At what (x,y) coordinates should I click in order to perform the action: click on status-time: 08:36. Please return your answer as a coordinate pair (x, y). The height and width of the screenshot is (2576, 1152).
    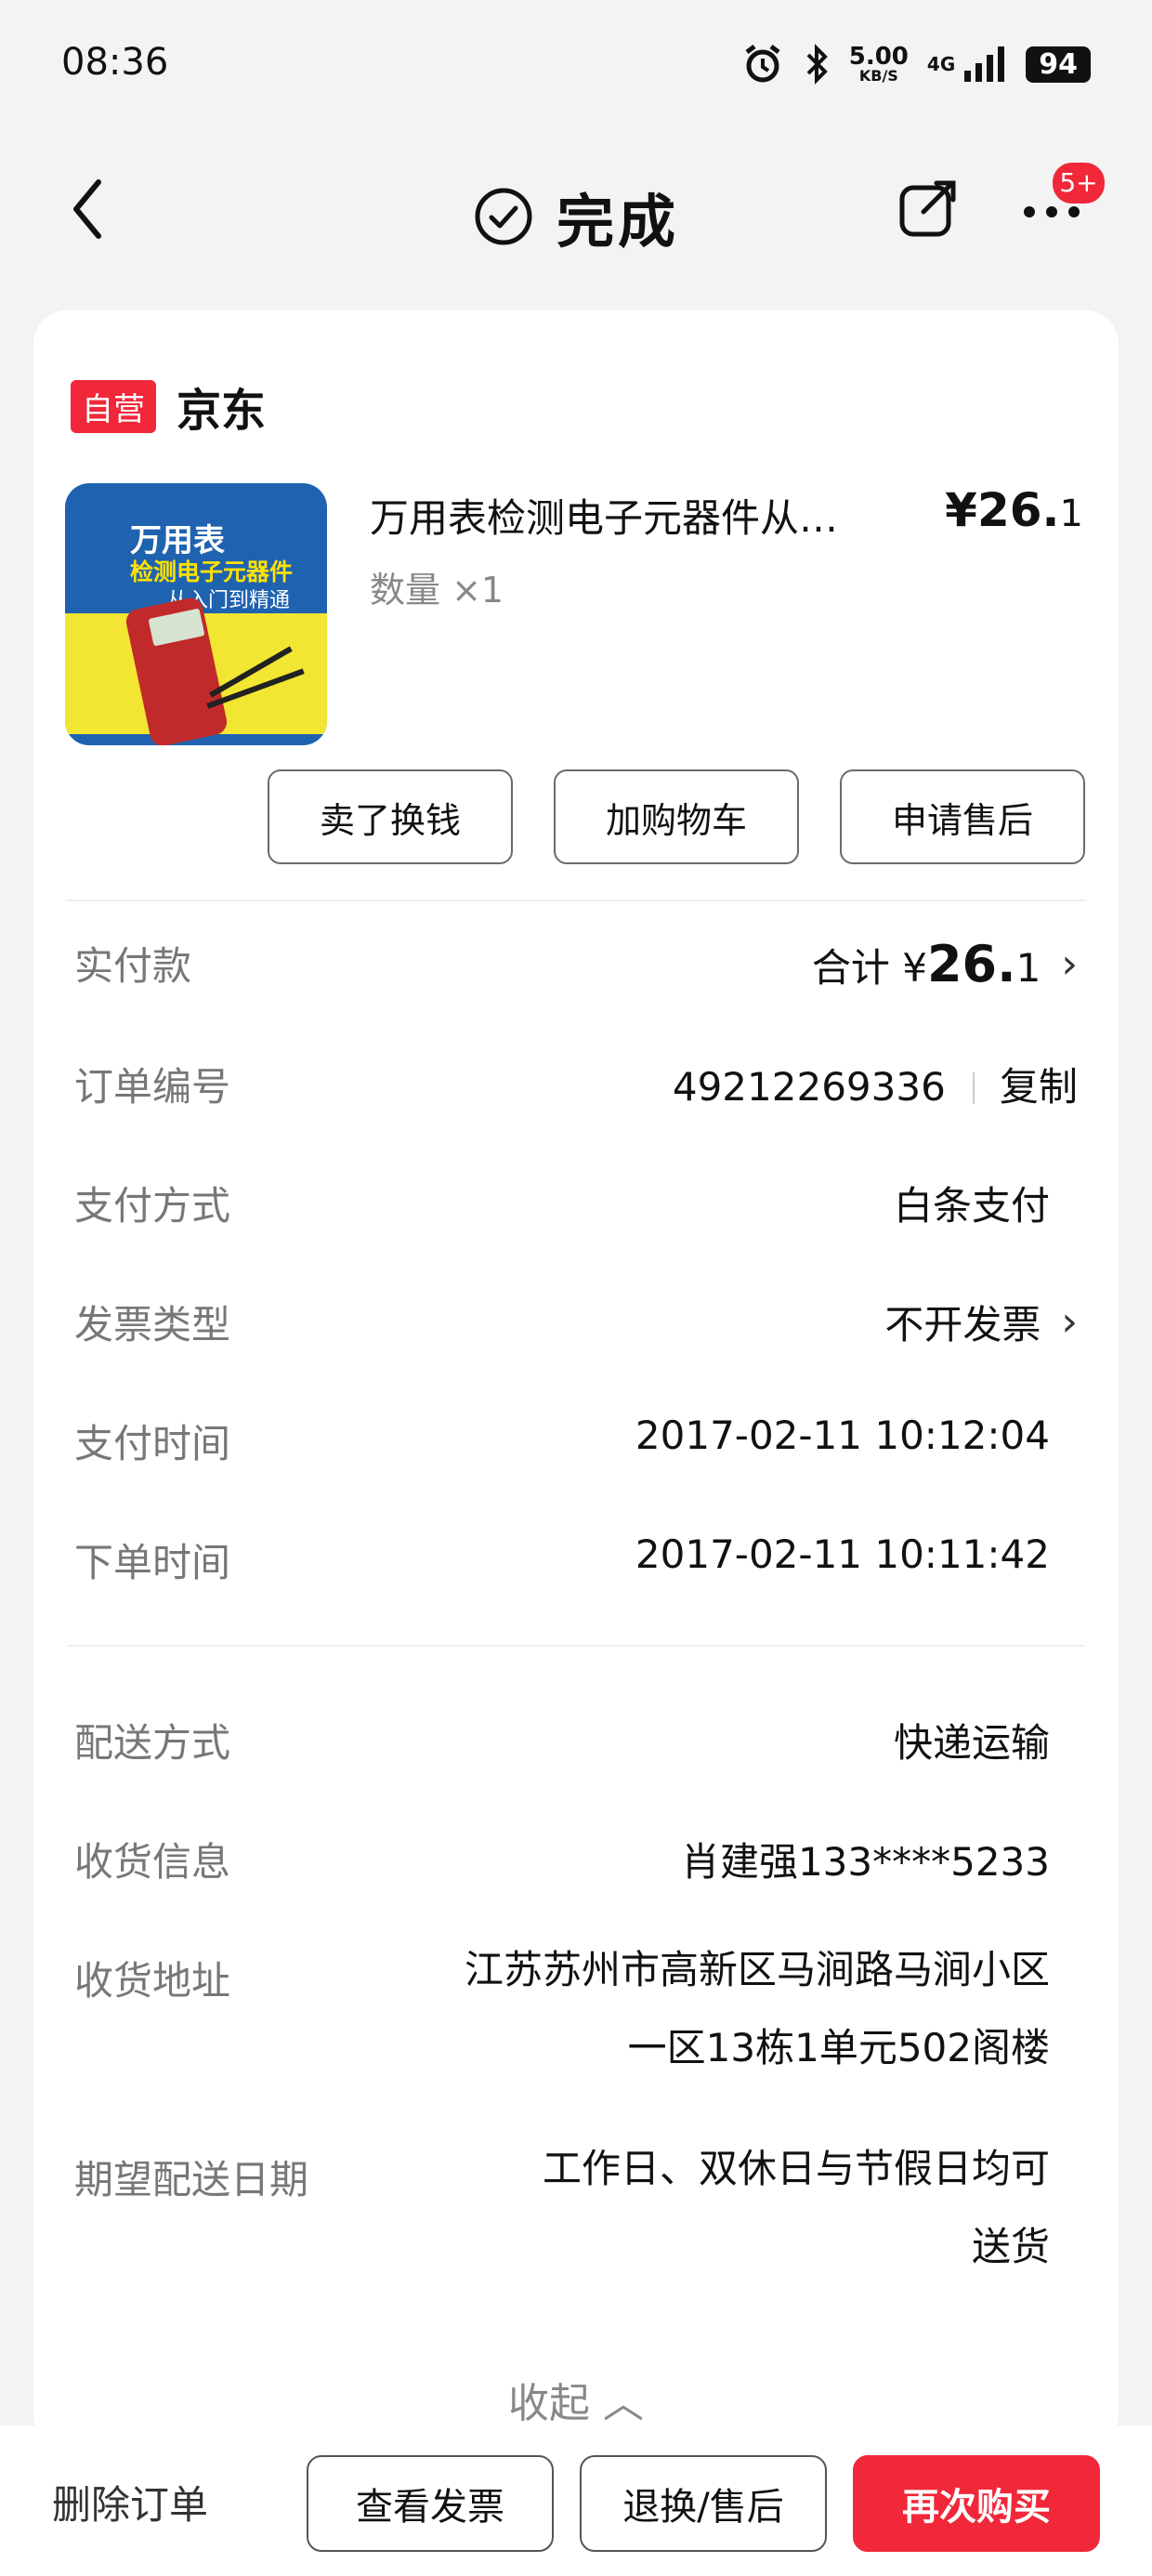
    Looking at the image, I should click on (115, 62).